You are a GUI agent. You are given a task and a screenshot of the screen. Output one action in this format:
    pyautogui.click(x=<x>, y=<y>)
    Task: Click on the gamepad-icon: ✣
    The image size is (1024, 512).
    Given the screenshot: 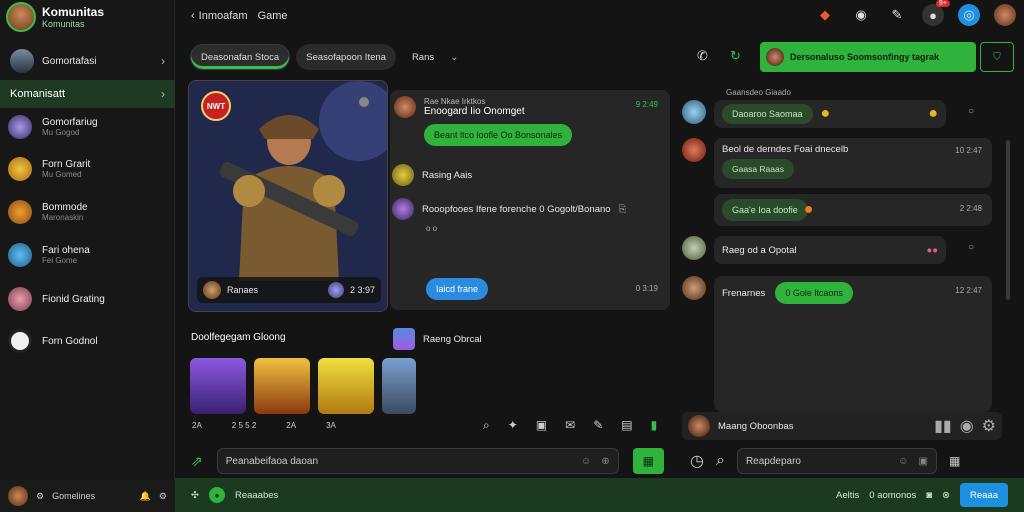 What is the action you would take?
    pyautogui.click(x=195, y=495)
    